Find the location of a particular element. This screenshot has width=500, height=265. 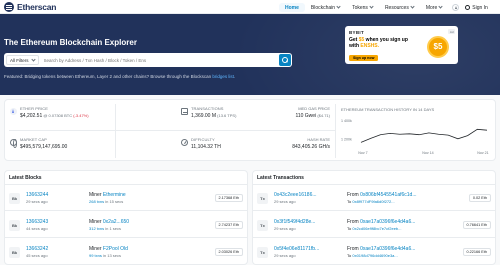

block-miner: Miner 0x2a2...650 is located at coordinates (109, 222).